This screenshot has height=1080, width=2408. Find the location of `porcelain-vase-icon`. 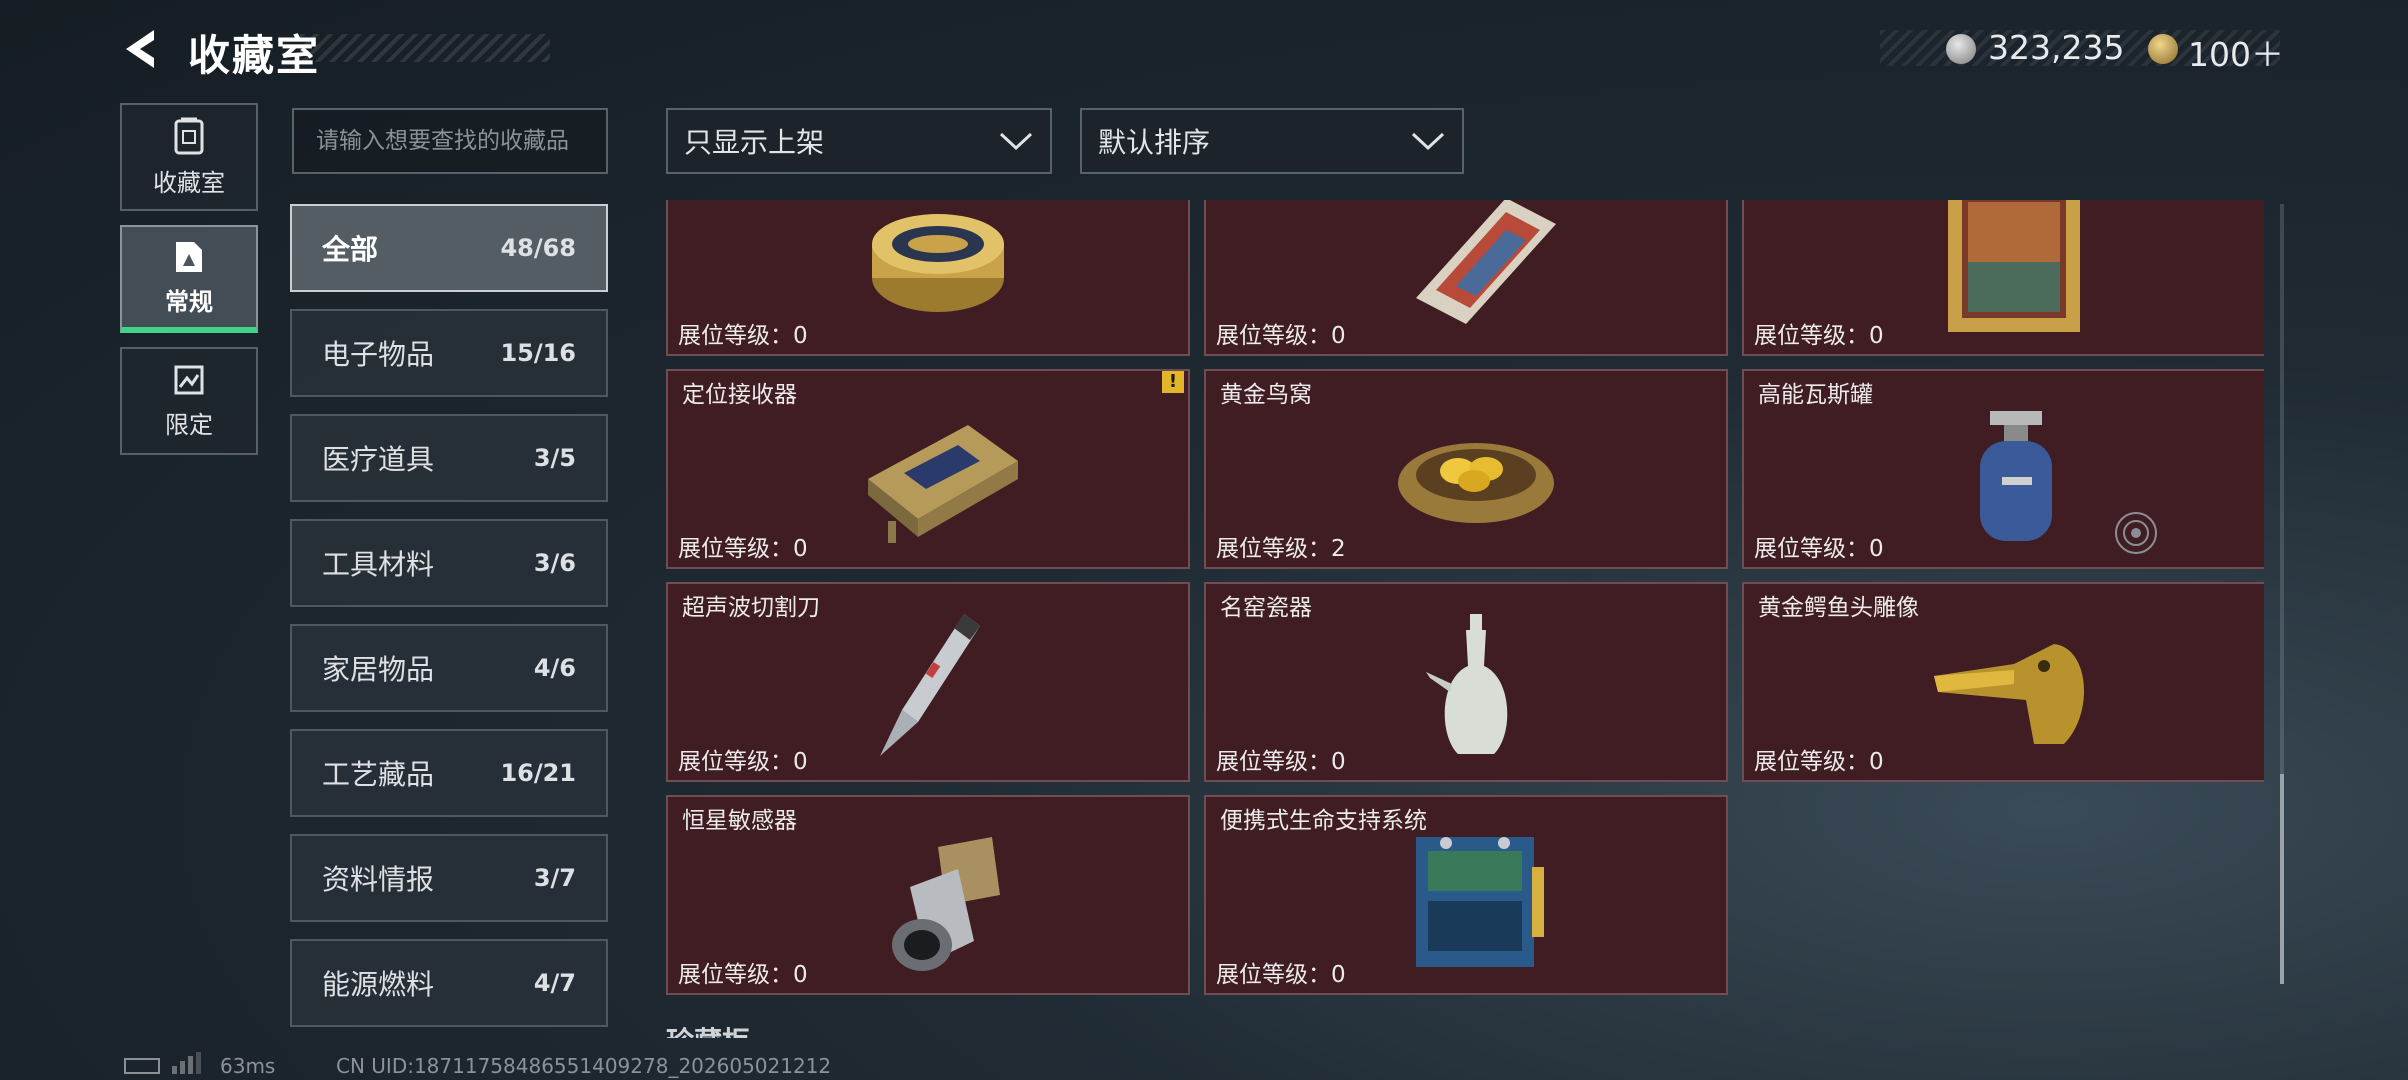

porcelain-vase-icon is located at coordinates (1467, 684).